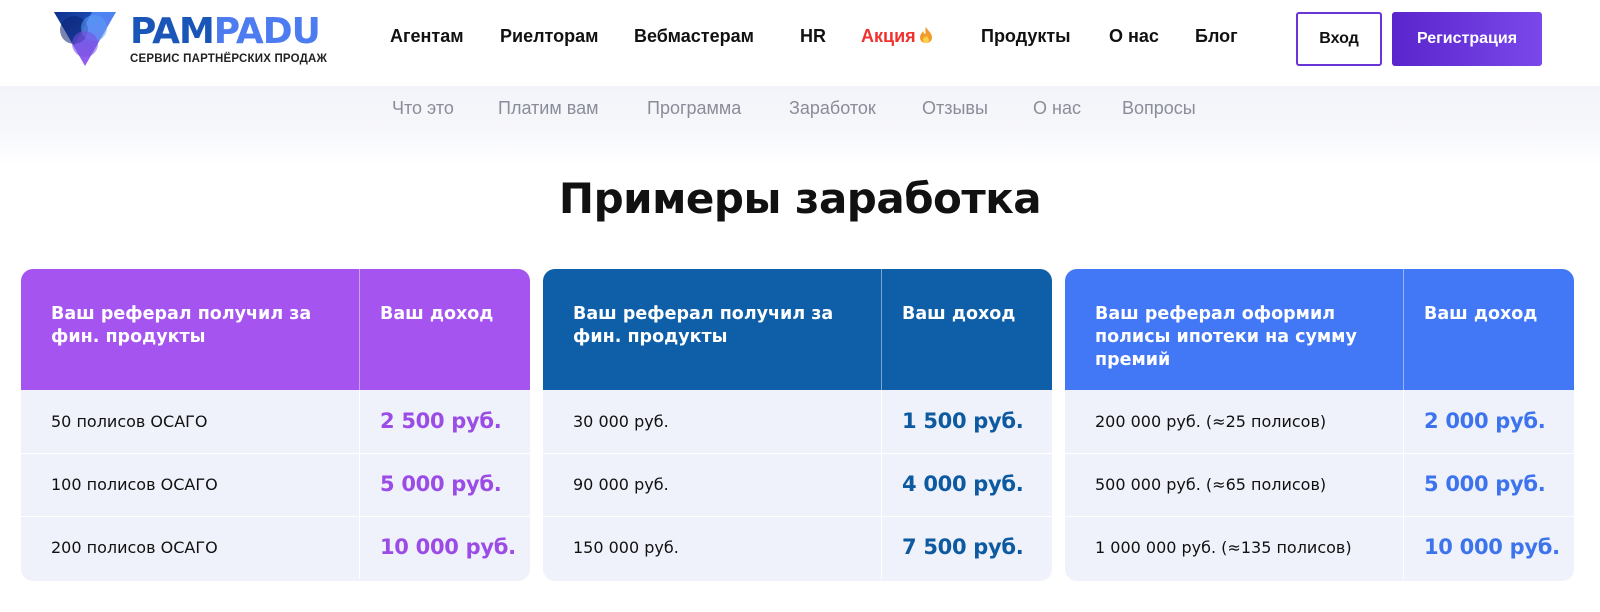  Describe the element at coordinates (129, 421) in the screenshot. I see `row-description: 50 полисов ОСАГО` at that location.